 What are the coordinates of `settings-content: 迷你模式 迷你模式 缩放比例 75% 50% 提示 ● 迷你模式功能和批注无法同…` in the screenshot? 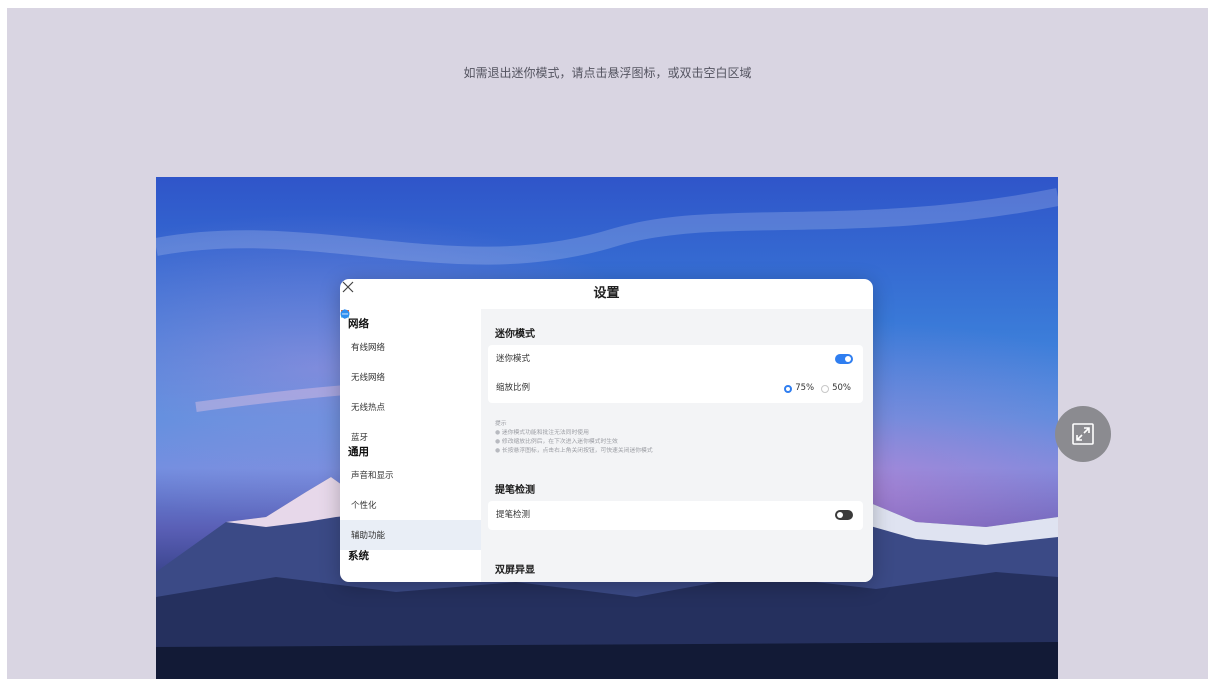 It's located at (677, 445).